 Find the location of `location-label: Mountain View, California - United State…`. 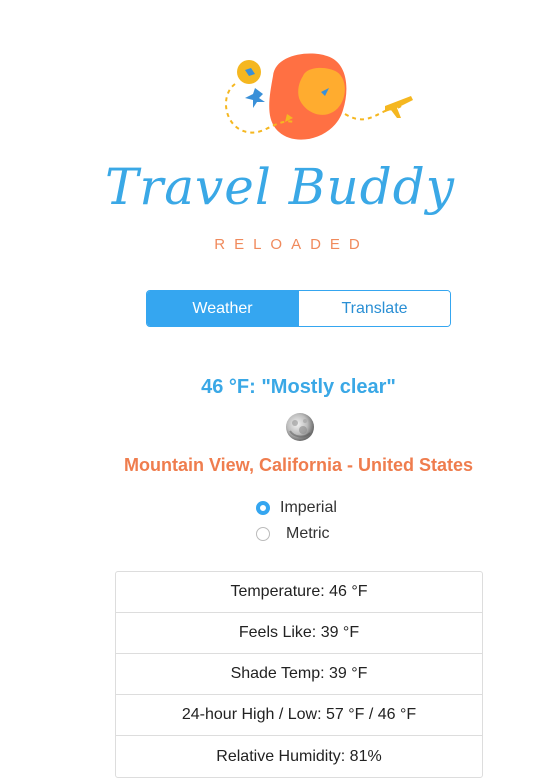

location-label: Mountain View, California - United State… is located at coordinates (298, 465).